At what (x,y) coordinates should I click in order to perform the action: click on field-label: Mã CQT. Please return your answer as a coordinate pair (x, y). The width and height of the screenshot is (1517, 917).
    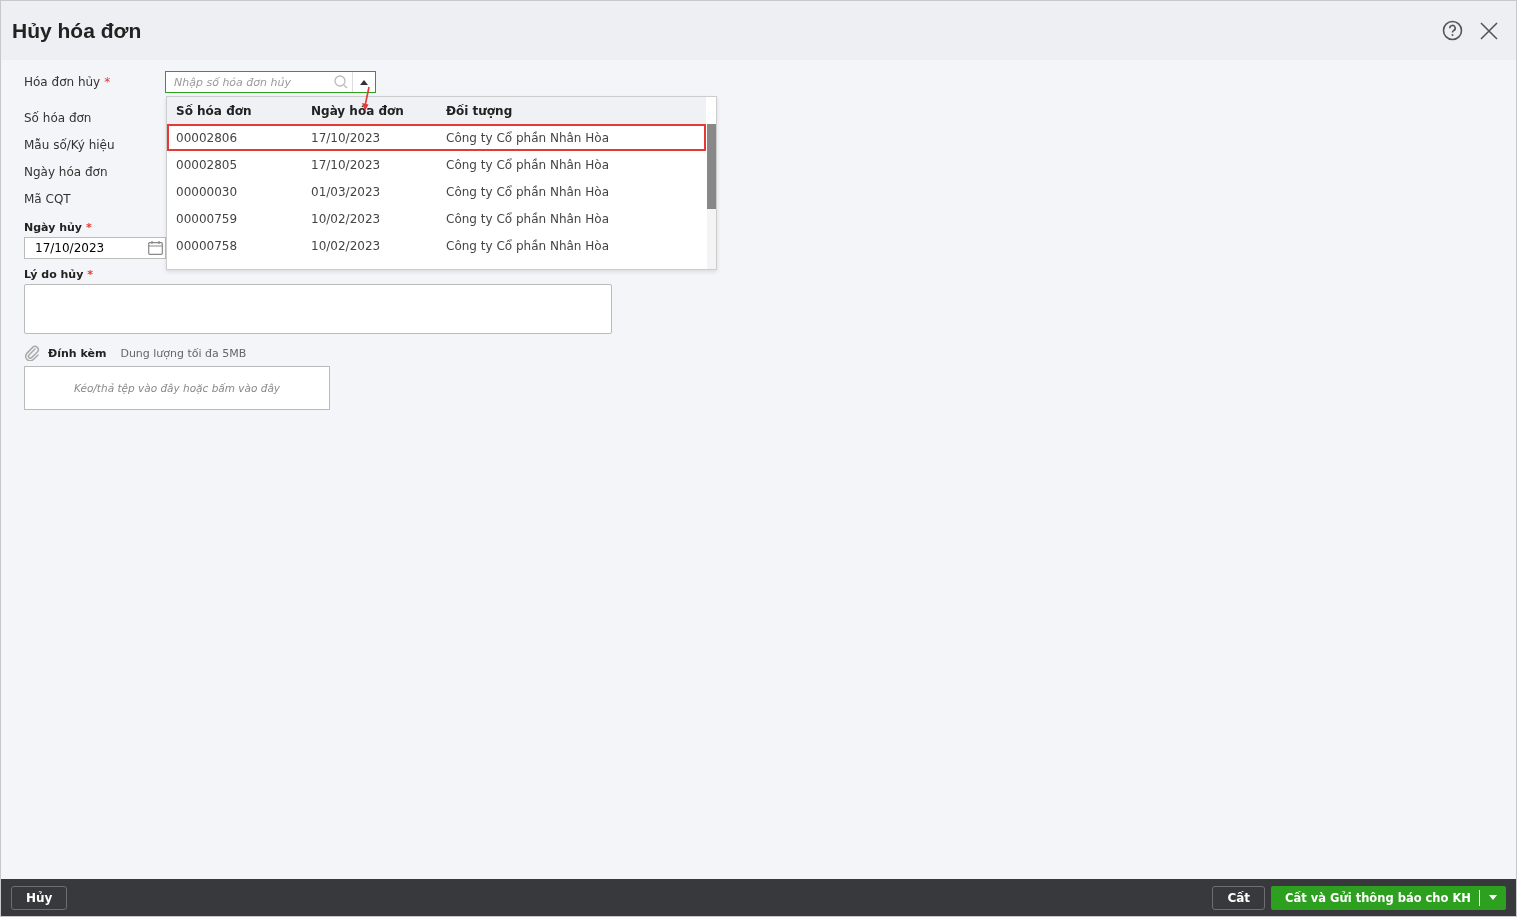
    Looking at the image, I should click on (48, 198).